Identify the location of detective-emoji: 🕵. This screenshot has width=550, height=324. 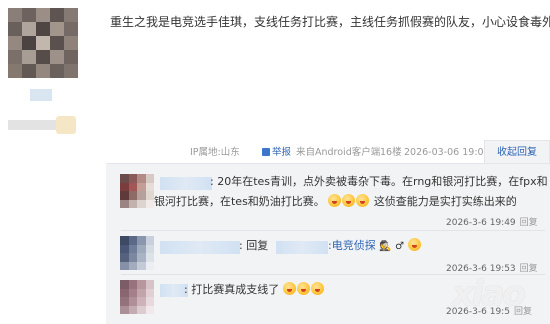
(385, 246).